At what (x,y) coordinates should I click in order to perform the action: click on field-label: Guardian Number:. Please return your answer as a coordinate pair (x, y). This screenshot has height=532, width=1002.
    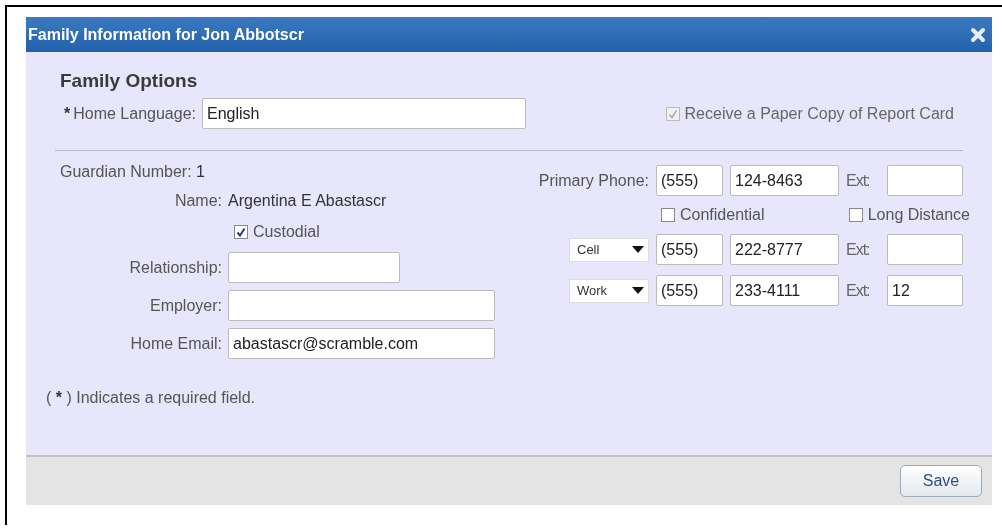
    Looking at the image, I should click on (126, 171).